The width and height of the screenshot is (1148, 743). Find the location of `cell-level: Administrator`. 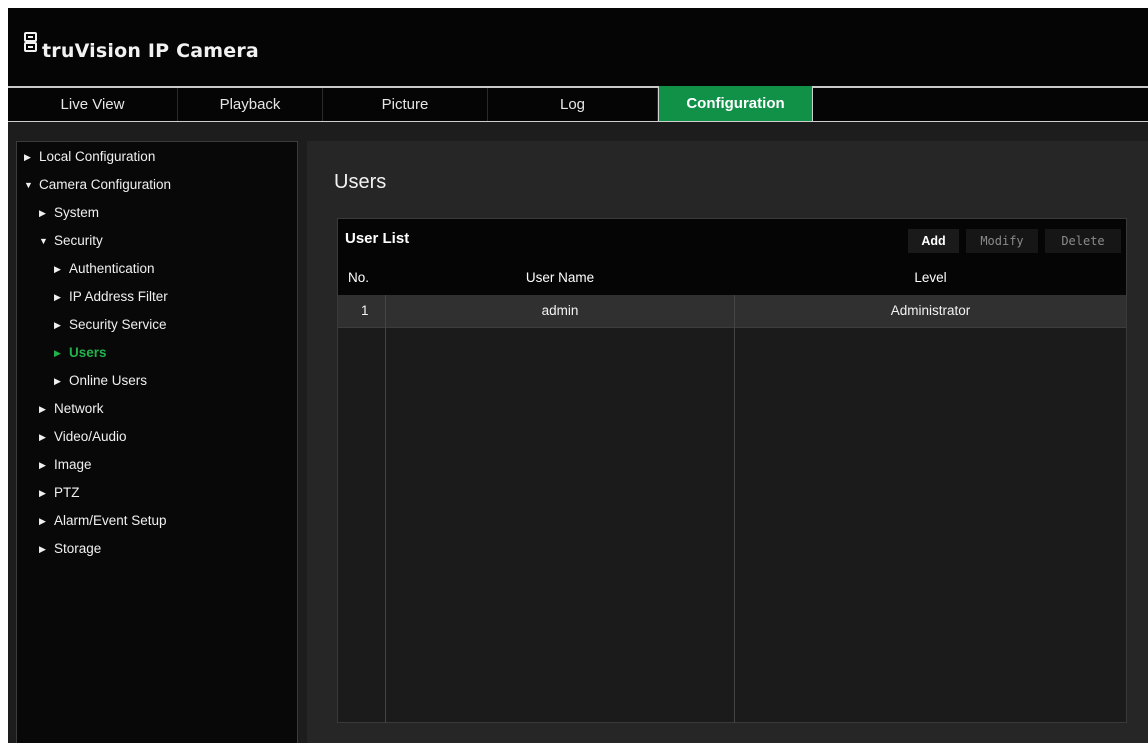

cell-level: Administrator is located at coordinates (930, 310).